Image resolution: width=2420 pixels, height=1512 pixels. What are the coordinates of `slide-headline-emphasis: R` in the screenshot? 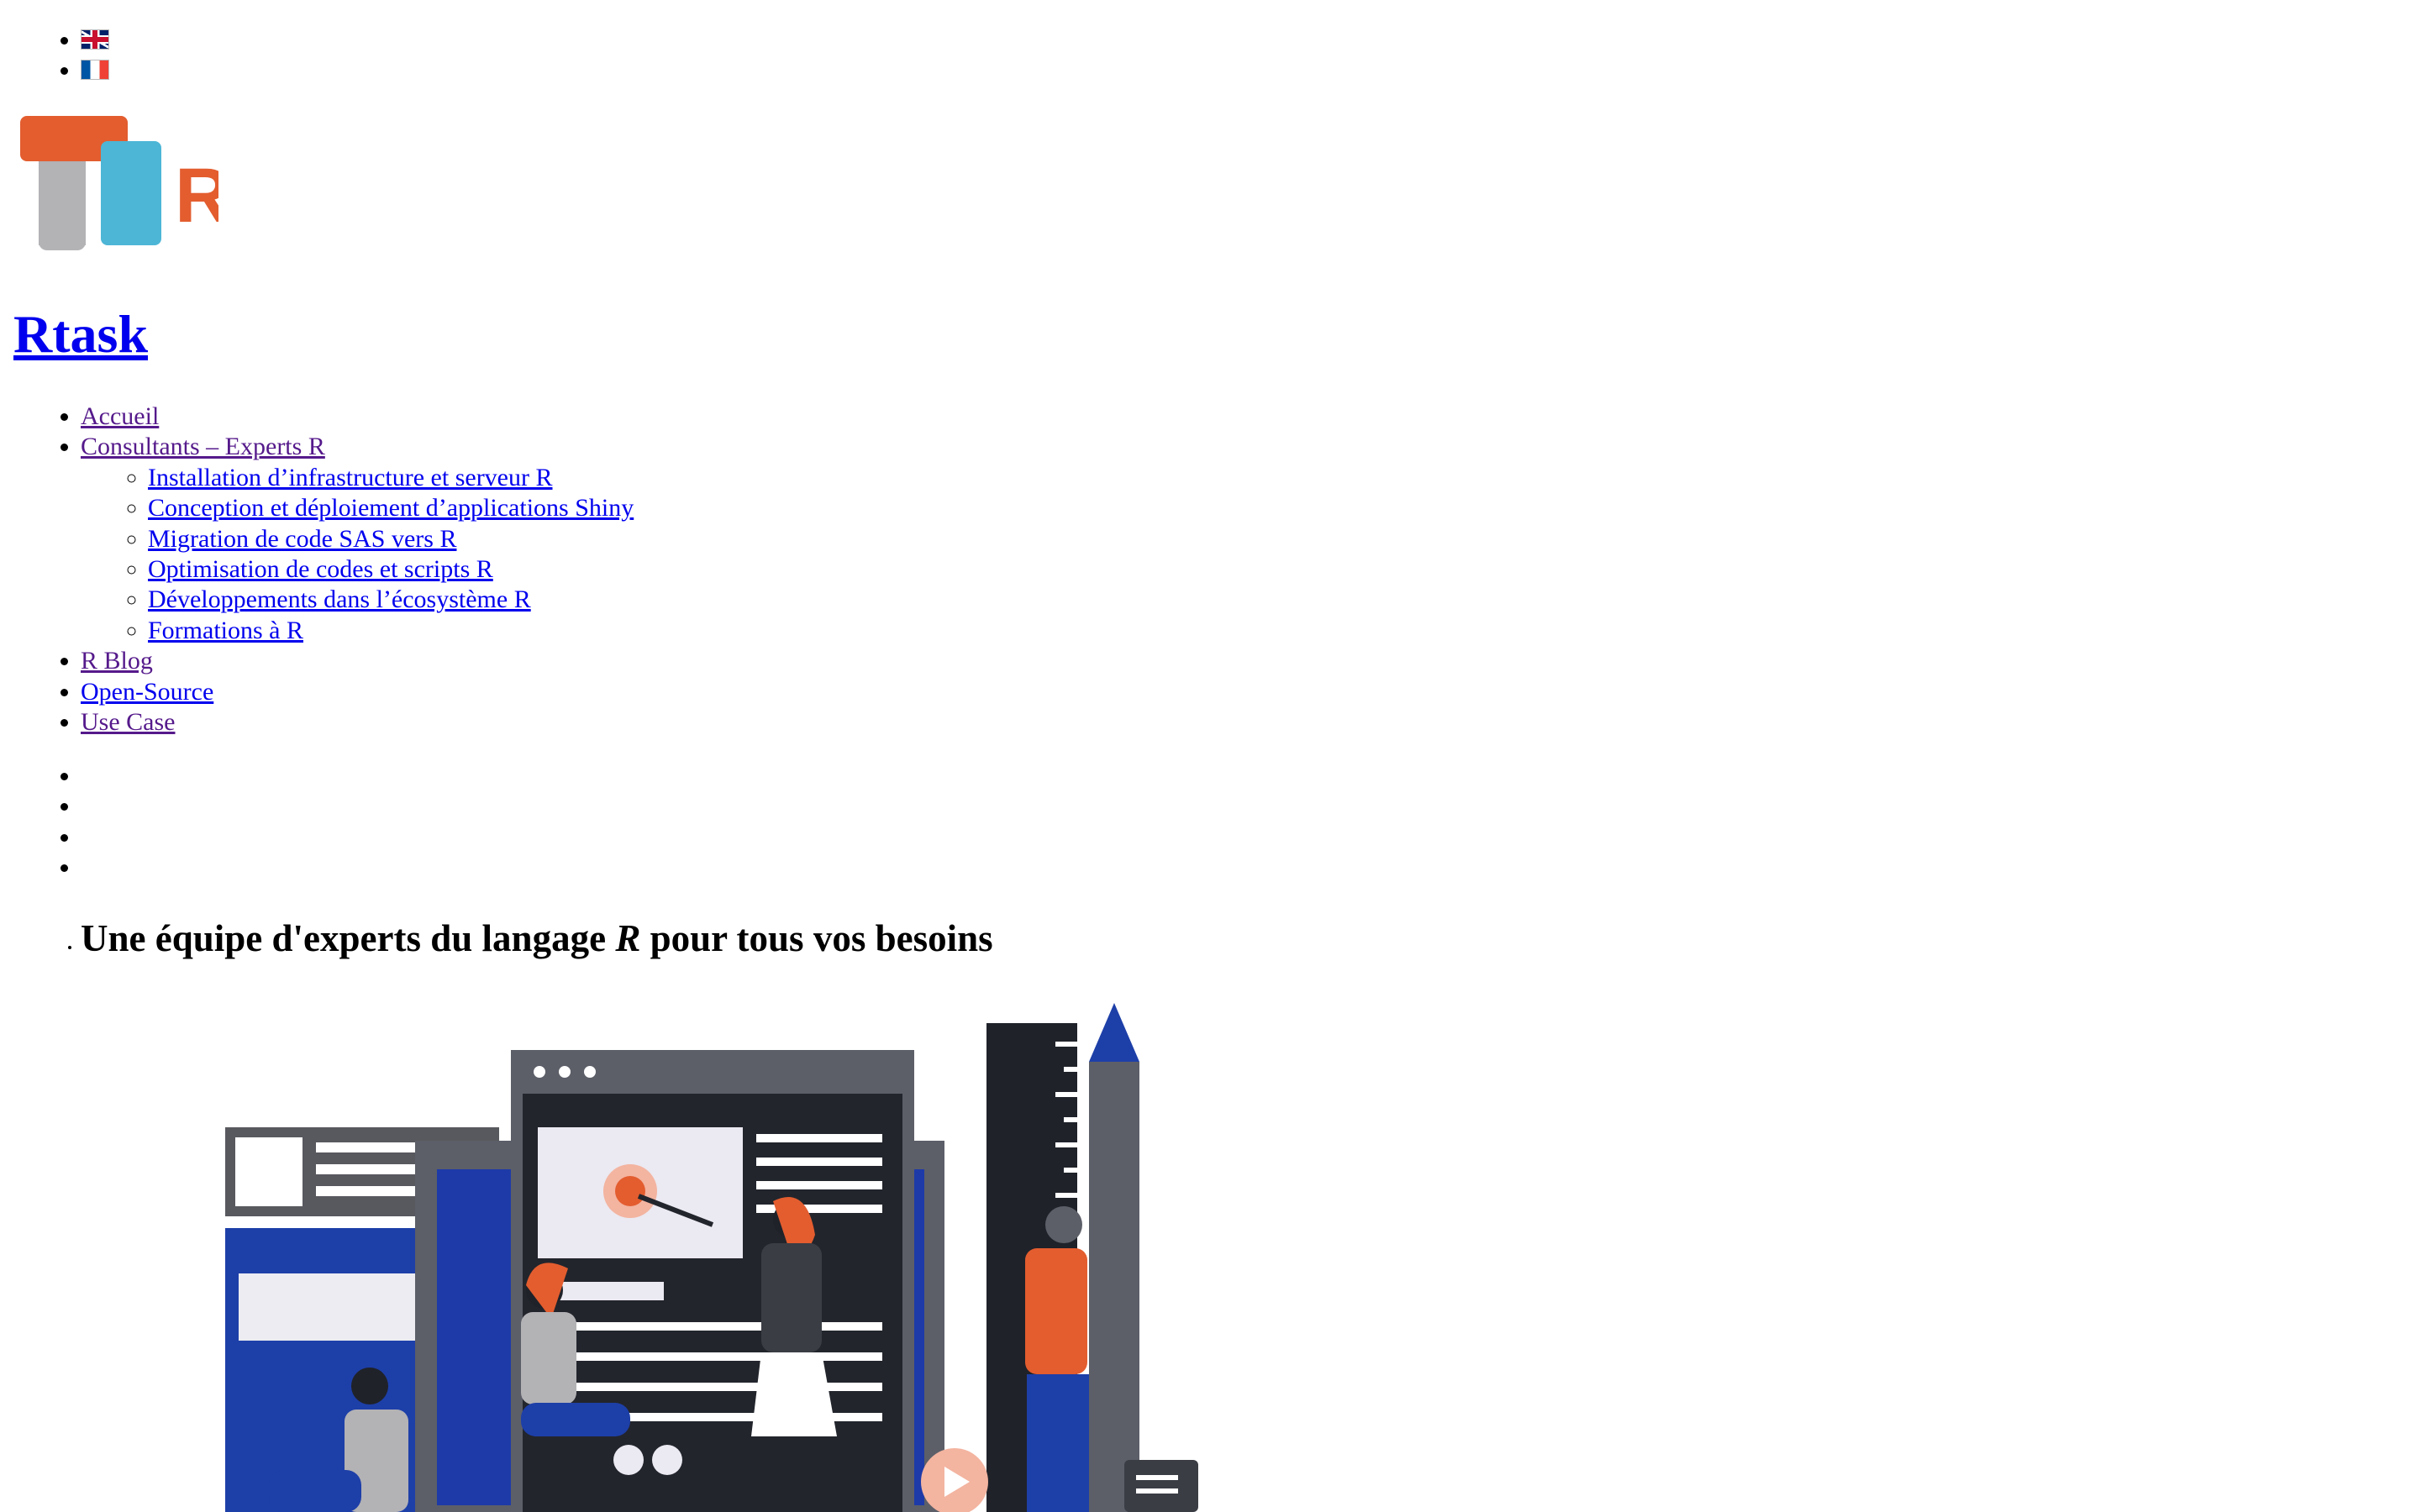 It's located at (628, 938).